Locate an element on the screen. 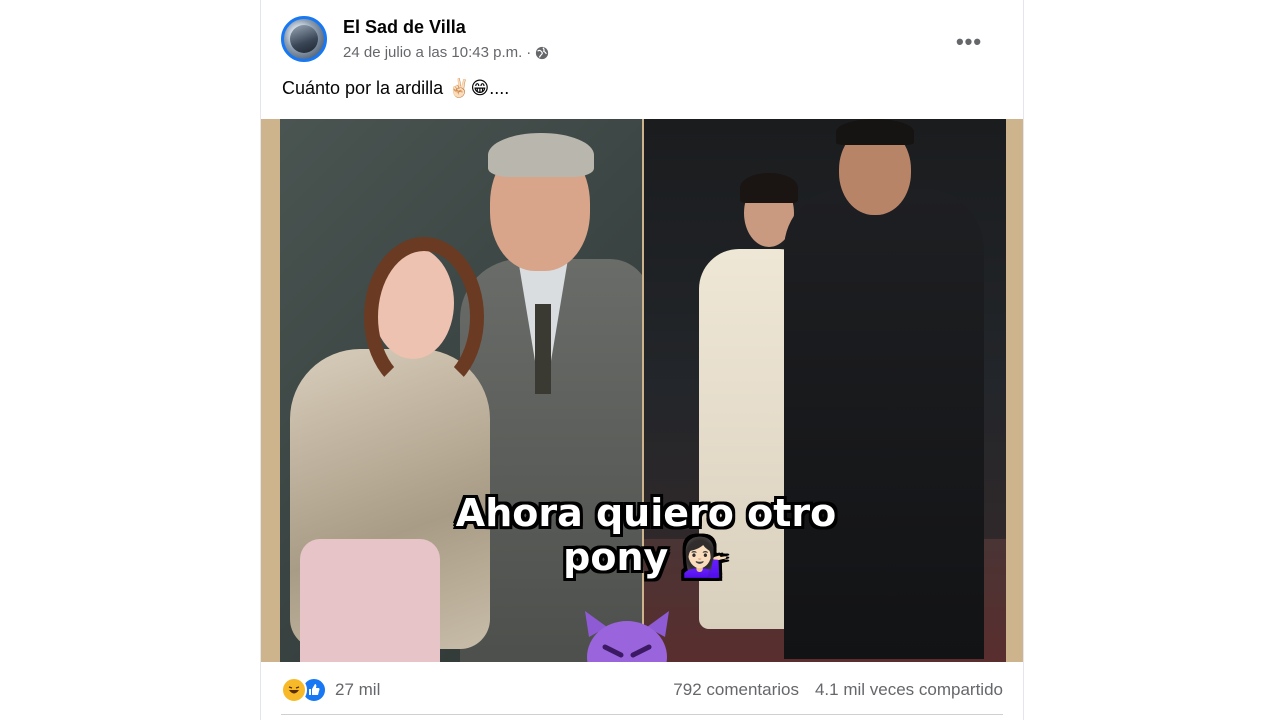 This screenshot has height=720, width=1280. post-meta: 24 de julio a las 10:43 p.m. · is located at coordinates (446, 52).